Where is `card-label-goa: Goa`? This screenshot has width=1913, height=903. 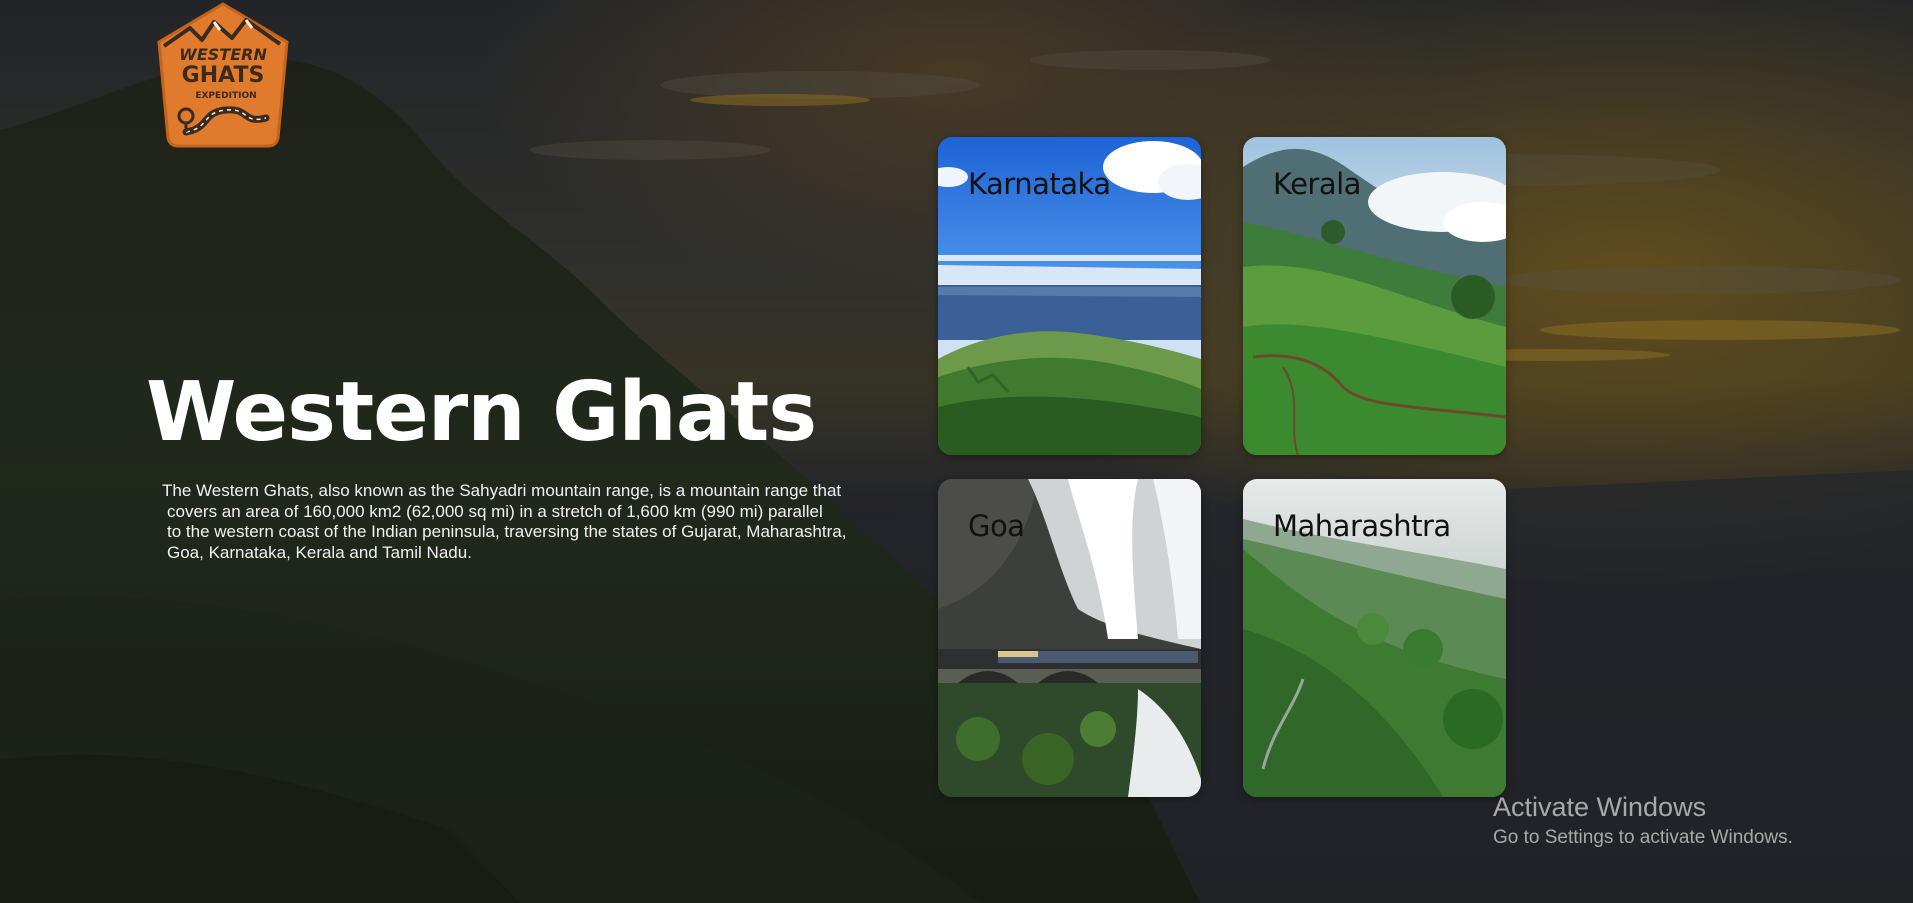
card-label-goa: Goa is located at coordinates (996, 526).